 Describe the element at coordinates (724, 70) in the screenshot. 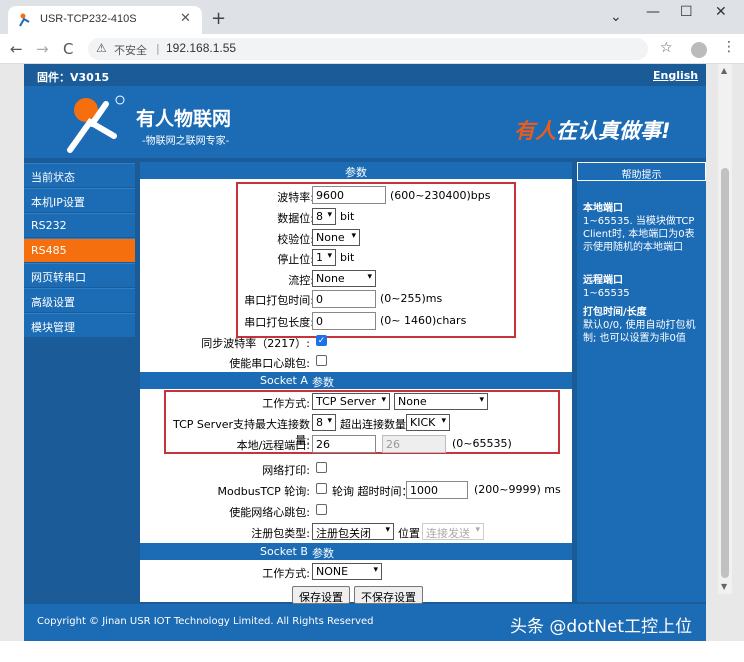

I see `scroll-up-icon: ▲` at that location.